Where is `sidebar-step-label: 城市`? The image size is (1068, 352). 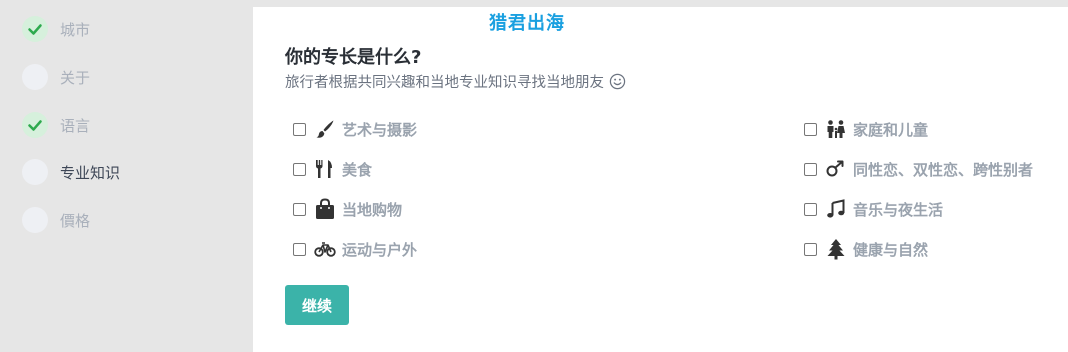 sidebar-step-label: 城市 is located at coordinates (75, 29).